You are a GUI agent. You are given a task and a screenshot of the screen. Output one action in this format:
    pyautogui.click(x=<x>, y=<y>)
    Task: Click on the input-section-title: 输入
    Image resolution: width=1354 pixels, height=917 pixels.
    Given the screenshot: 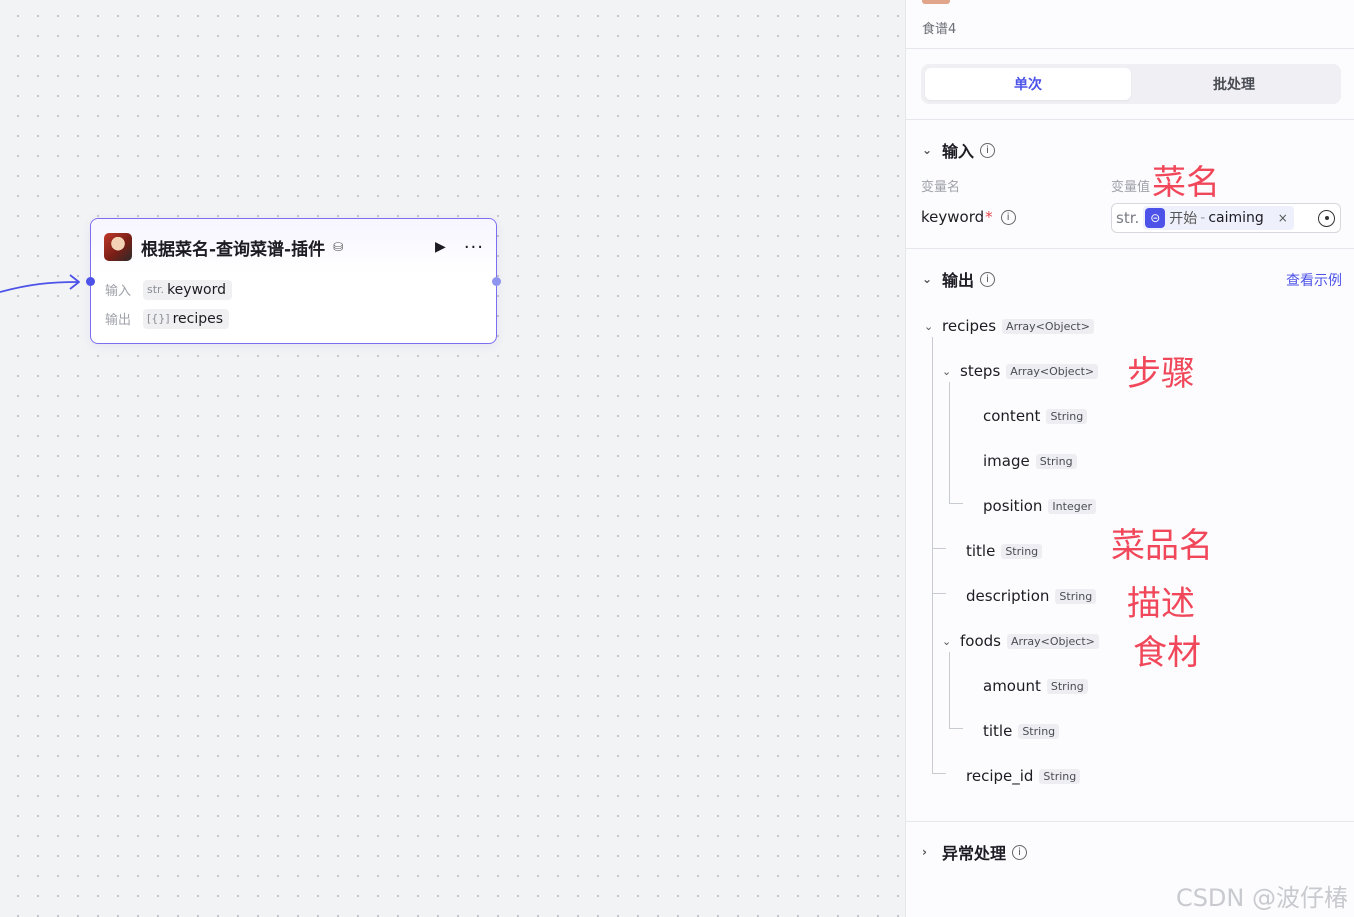 What is the action you would take?
    pyautogui.click(x=958, y=151)
    